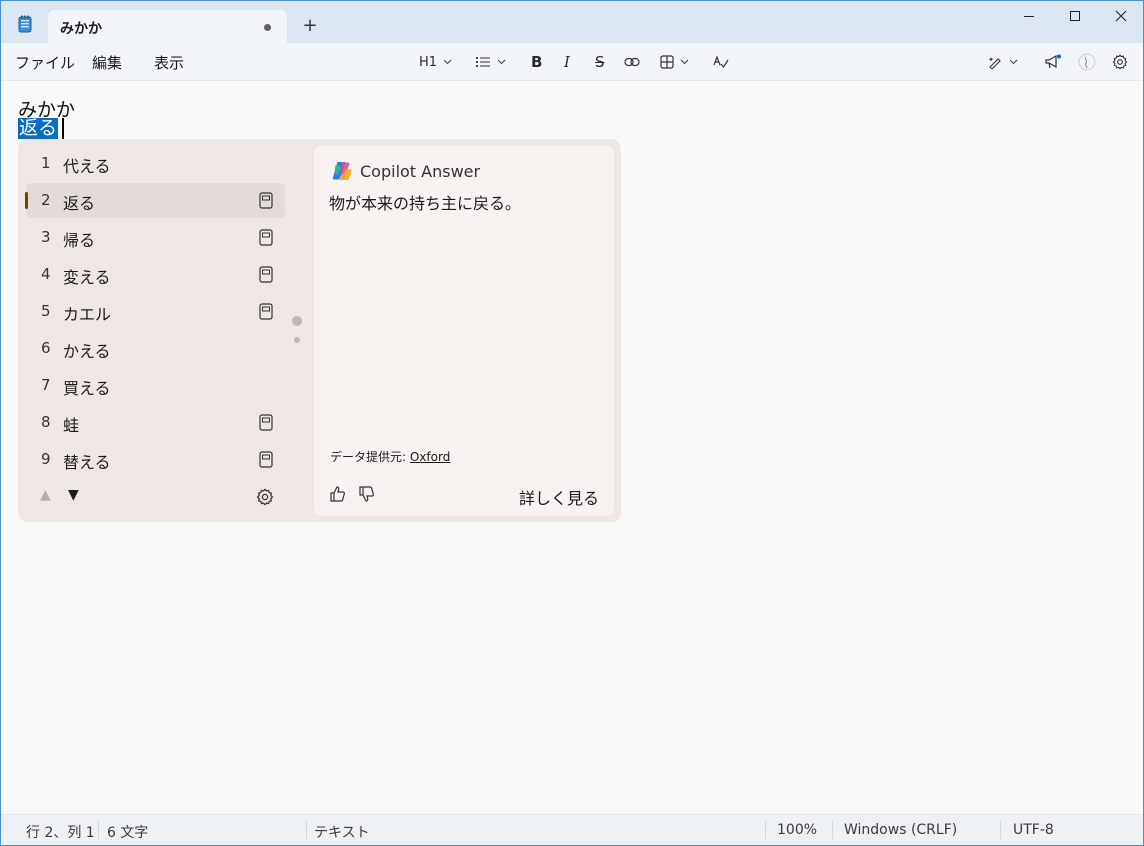 The image size is (1144, 846). Describe the element at coordinates (60, 833) in the screenshot. I see `cursor-position: 行 2、列 1` at that location.